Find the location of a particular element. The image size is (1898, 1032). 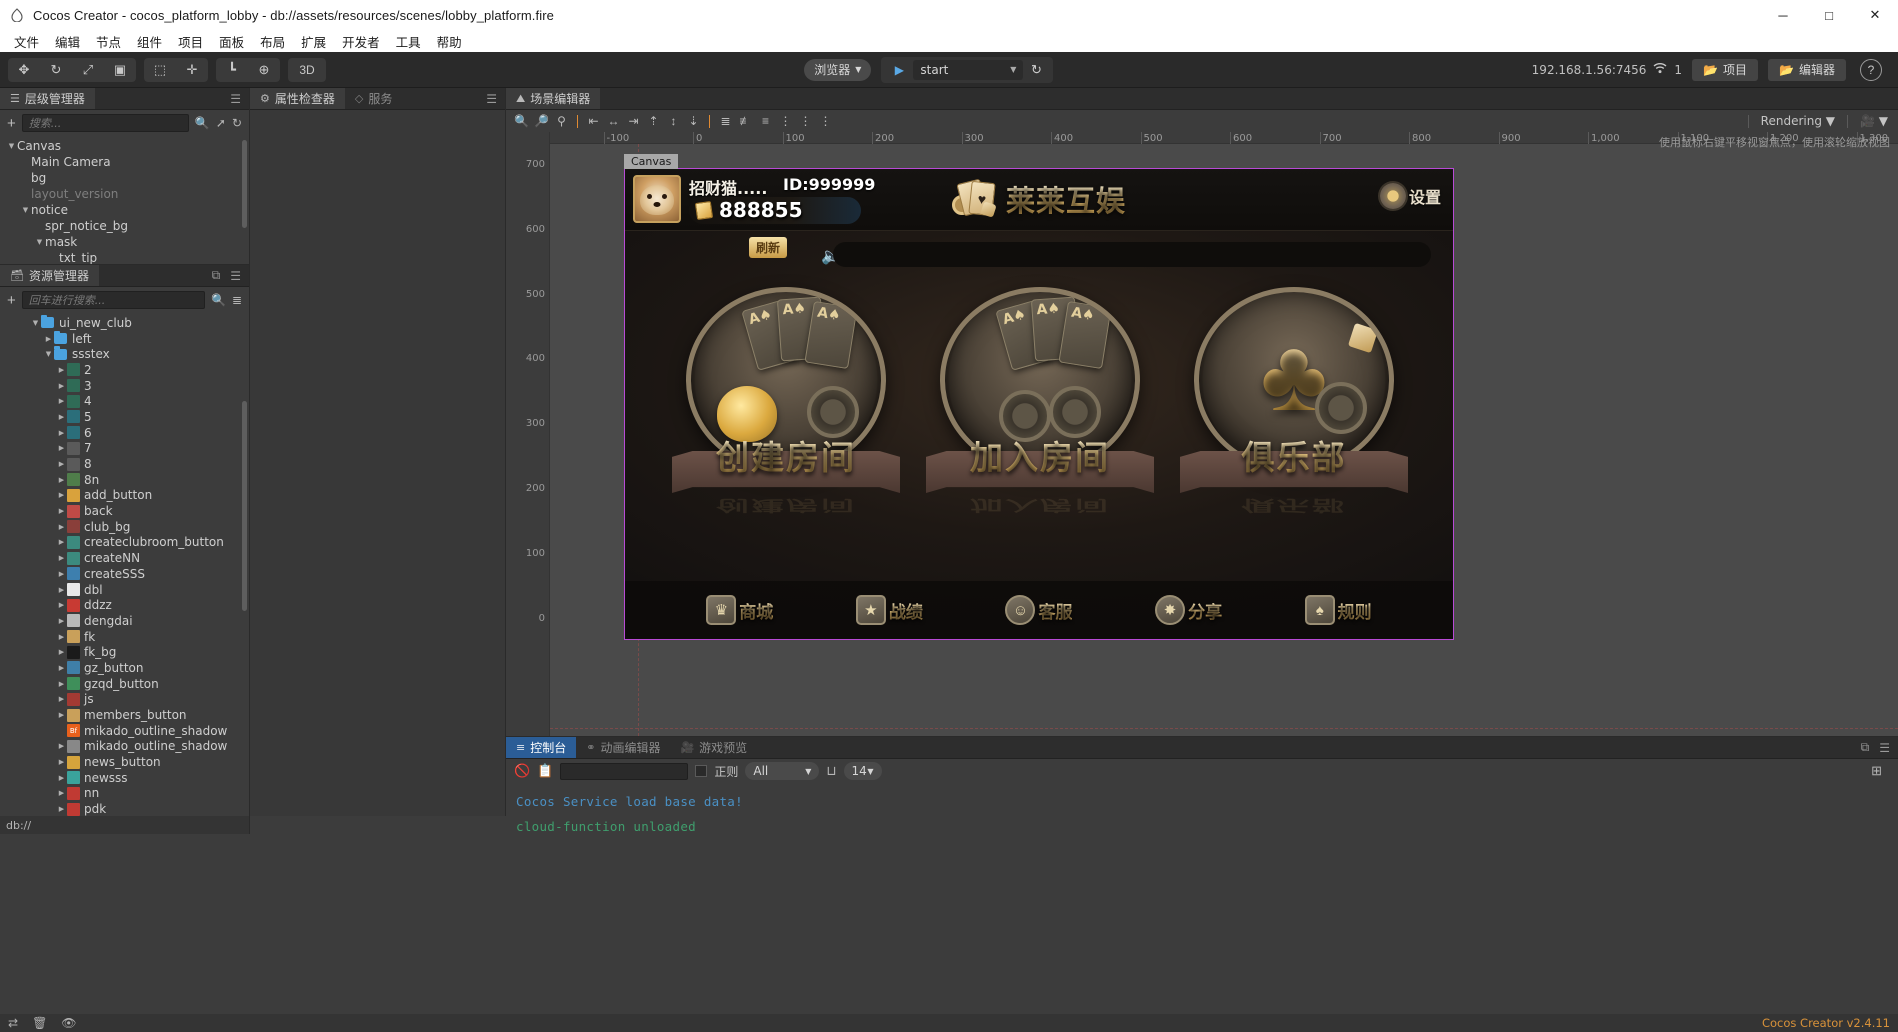

distribute-middle-icon: ≢ is located at coordinates (745, 121).